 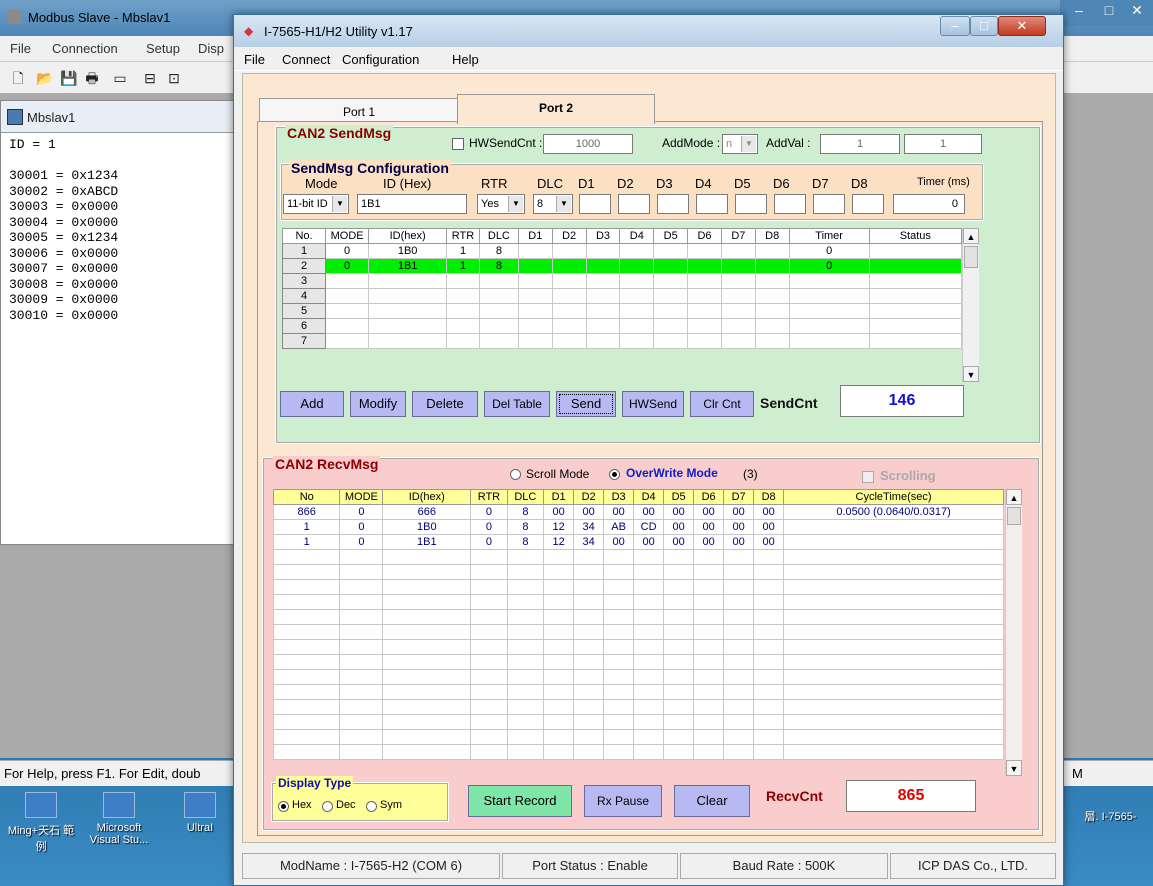 What do you see at coordinates (359, 110) in the screenshot?
I see `tab-port-1: Port 1` at bounding box center [359, 110].